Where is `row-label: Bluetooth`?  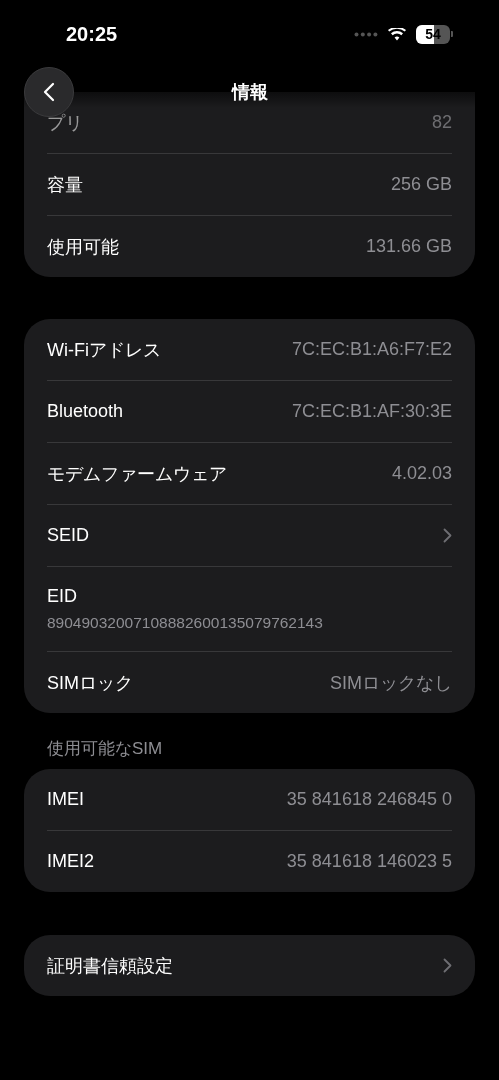
row-label: Bluetooth is located at coordinates (85, 411).